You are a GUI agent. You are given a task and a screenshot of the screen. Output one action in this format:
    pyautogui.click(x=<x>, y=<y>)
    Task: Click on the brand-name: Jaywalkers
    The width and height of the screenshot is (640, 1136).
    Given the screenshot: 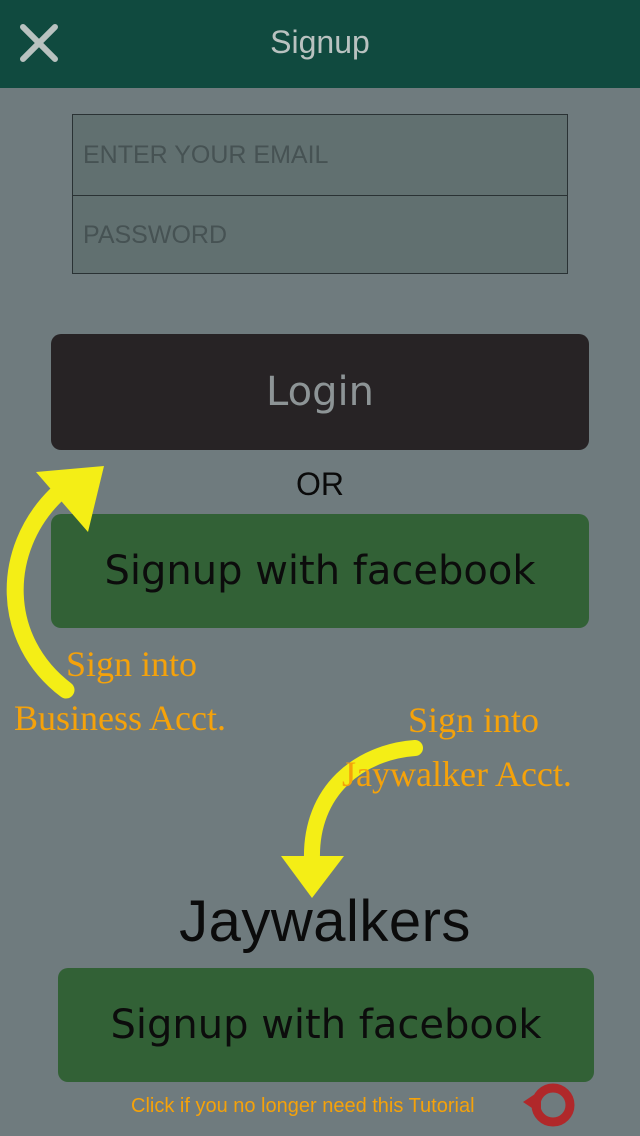 What is the action you would take?
    pyautogui.click(x=325, y=921)
    